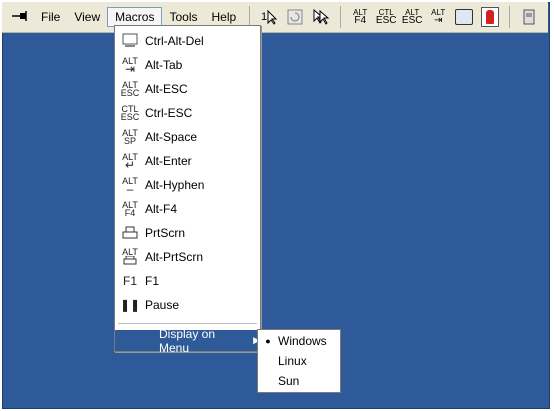 This screenshot has height=411, width=554. I want to click on ctl-esc-icon: CTL ESC, so click(130, 113).